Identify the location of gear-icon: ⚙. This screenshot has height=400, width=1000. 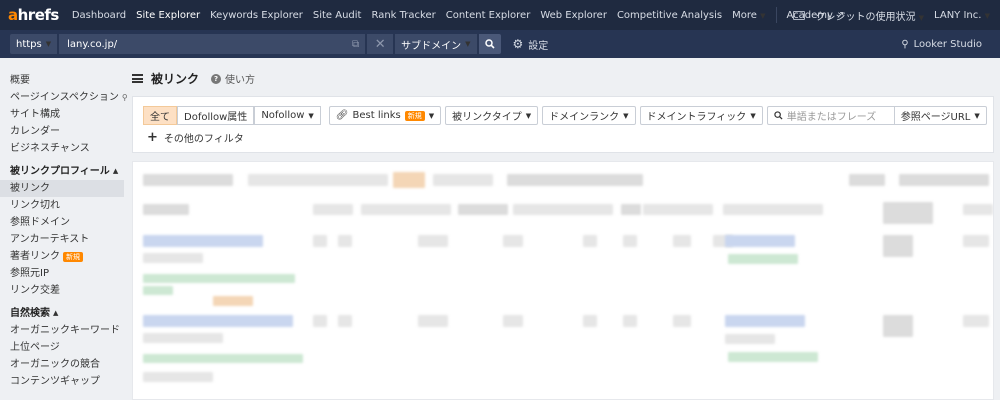
(518, 44).